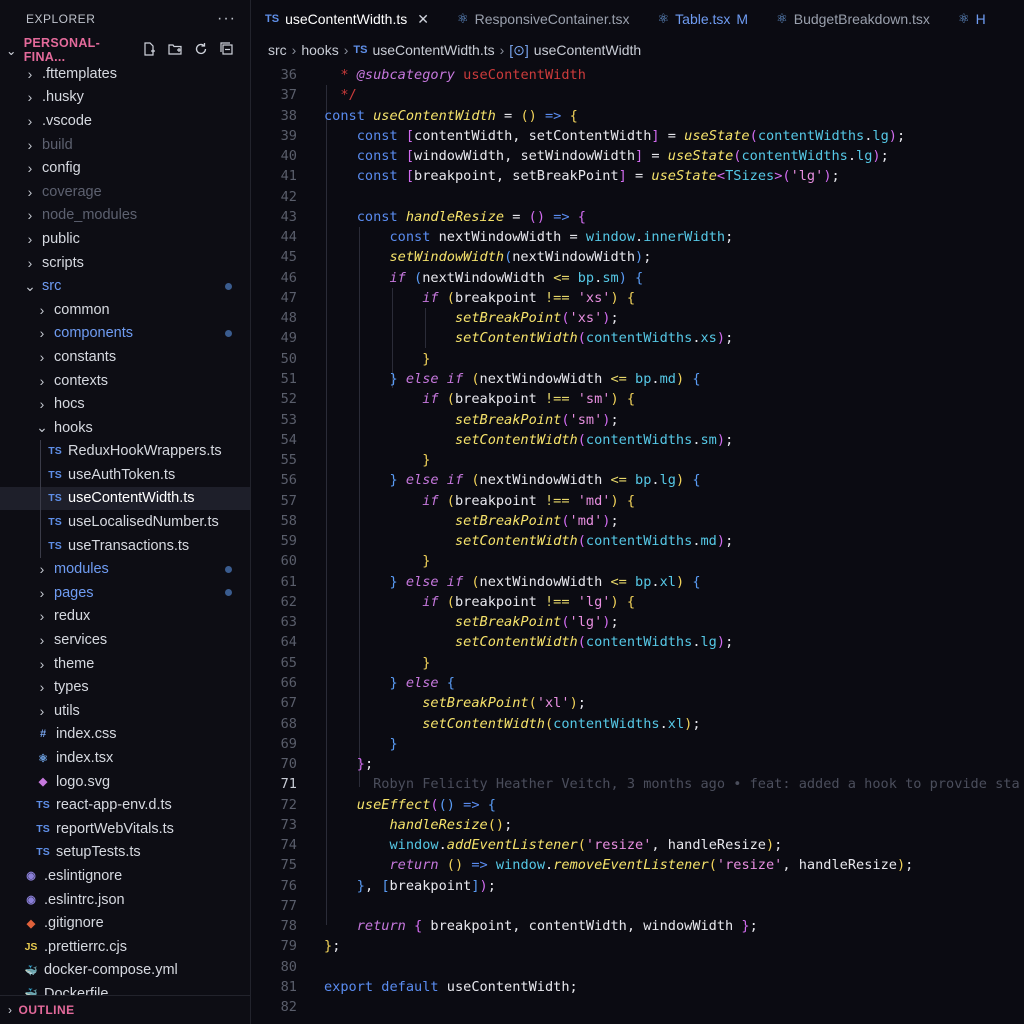  Describe the element at coordinates (175, 50) in the screenshot. I see `new-folder-icon` at that location.